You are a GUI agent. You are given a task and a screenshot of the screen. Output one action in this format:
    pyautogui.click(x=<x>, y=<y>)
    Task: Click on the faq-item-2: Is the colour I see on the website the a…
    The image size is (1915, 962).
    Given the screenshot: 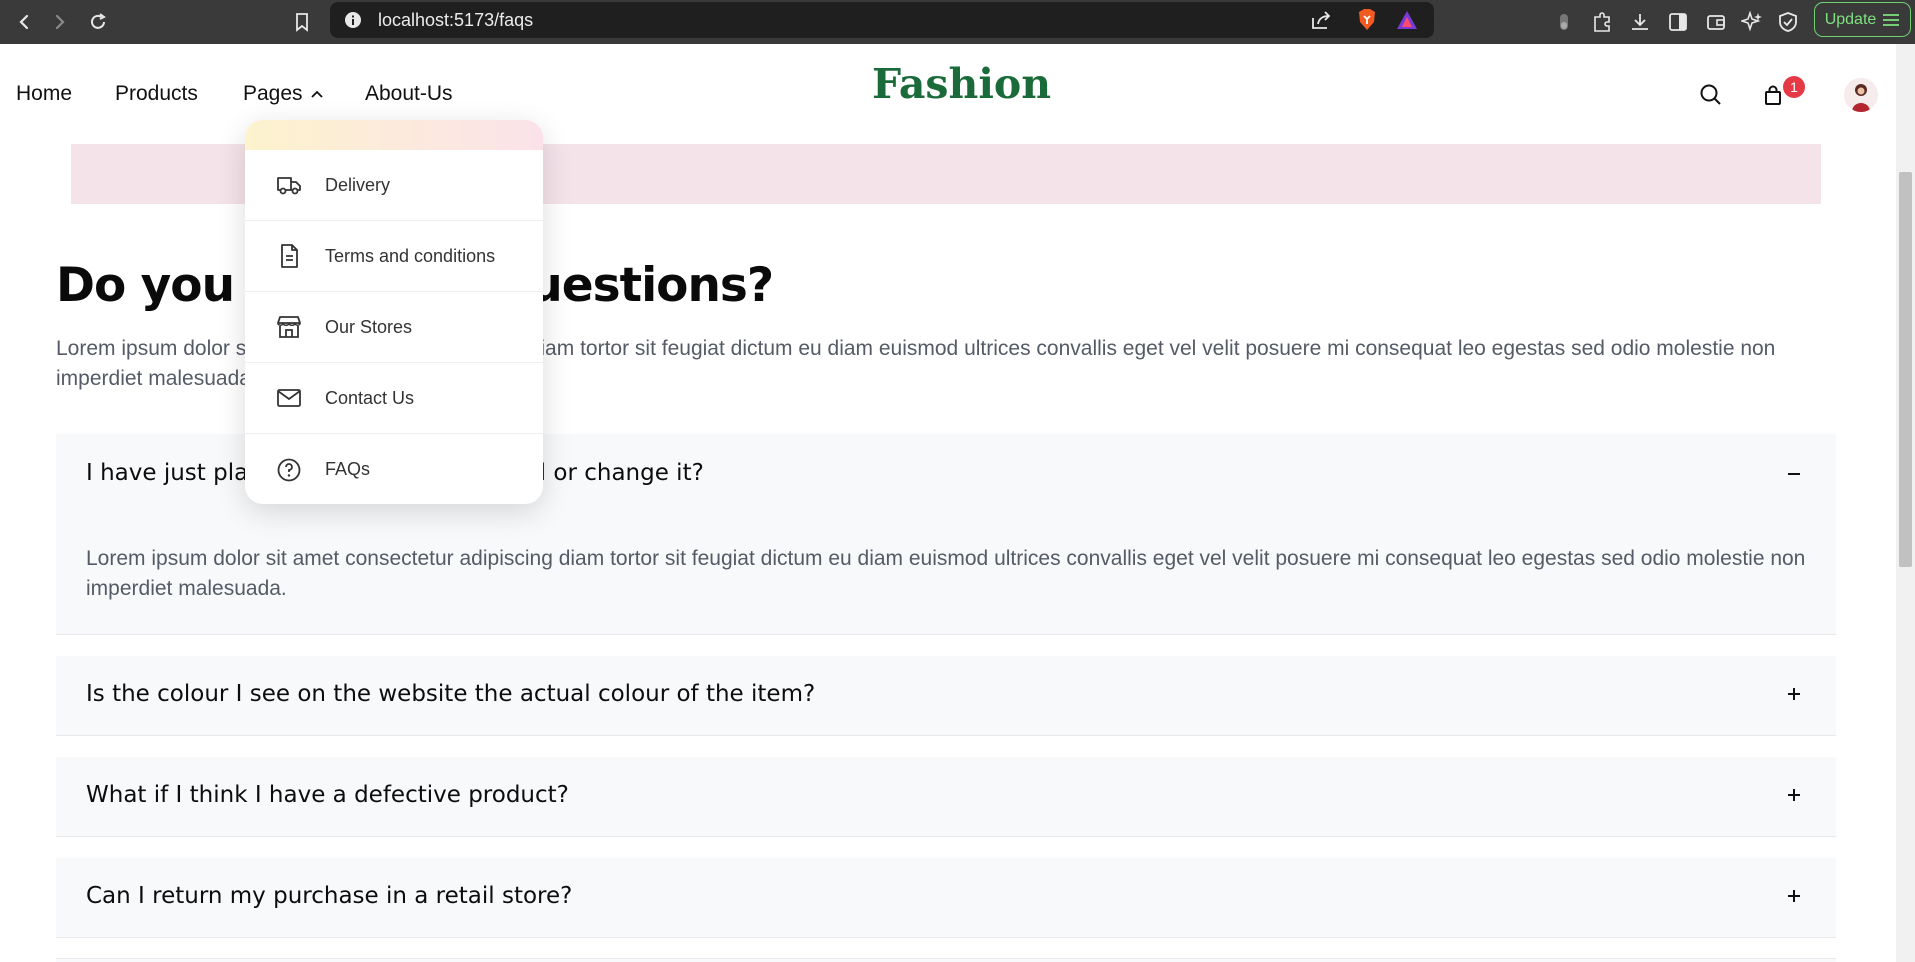 What is the action you would take?
    pyautogui.click(x=946, y=696)
    